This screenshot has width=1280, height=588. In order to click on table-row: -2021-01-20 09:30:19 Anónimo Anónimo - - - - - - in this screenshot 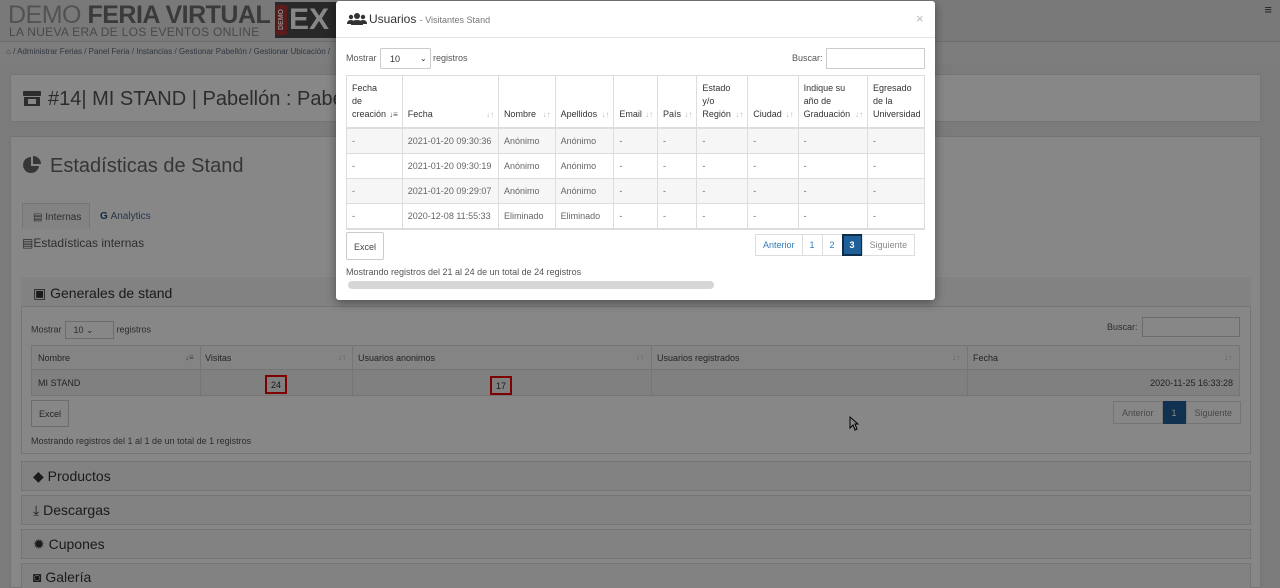, I will do `click(636, 166)`.